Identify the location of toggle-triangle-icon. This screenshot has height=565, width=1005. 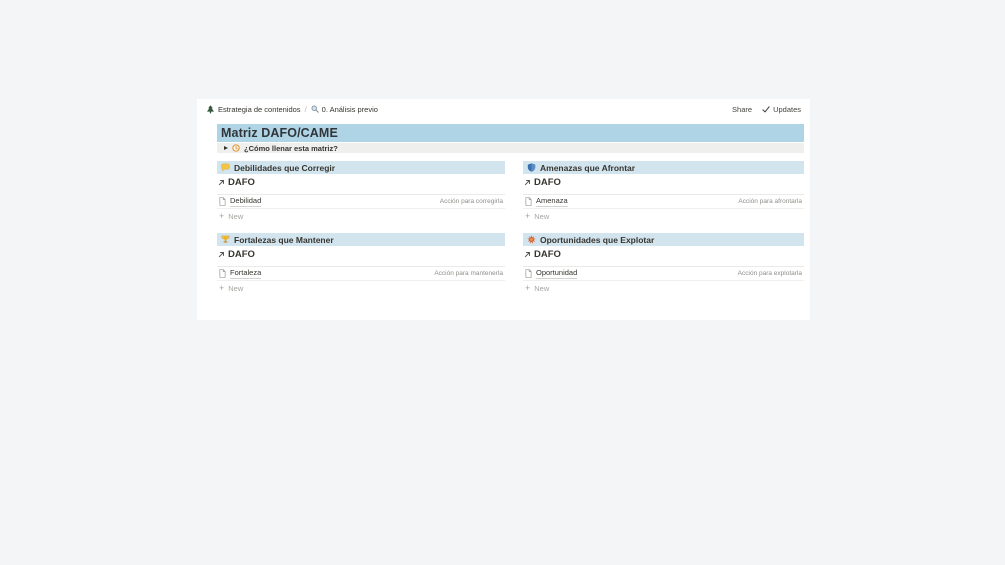
(226, 148).